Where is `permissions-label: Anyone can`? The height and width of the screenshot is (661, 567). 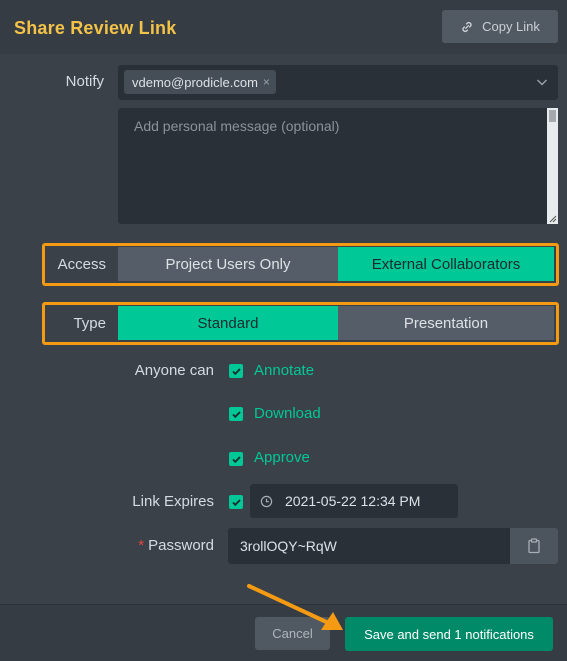 permissions-label: Anyone can is located at coordinates (174, 370).